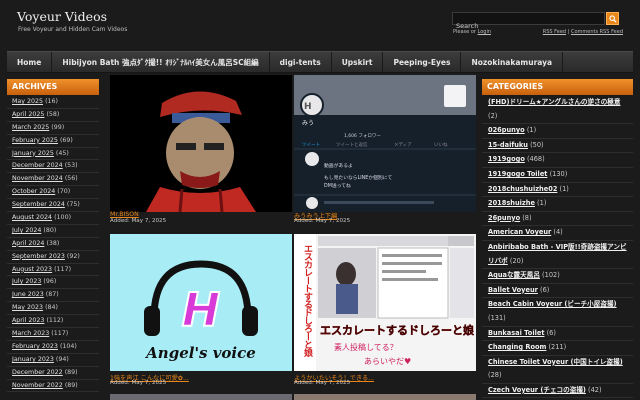  Describe the element at coordinates (519, 232) in the screenshot. I see `category-link: American Voyeur` at that location.